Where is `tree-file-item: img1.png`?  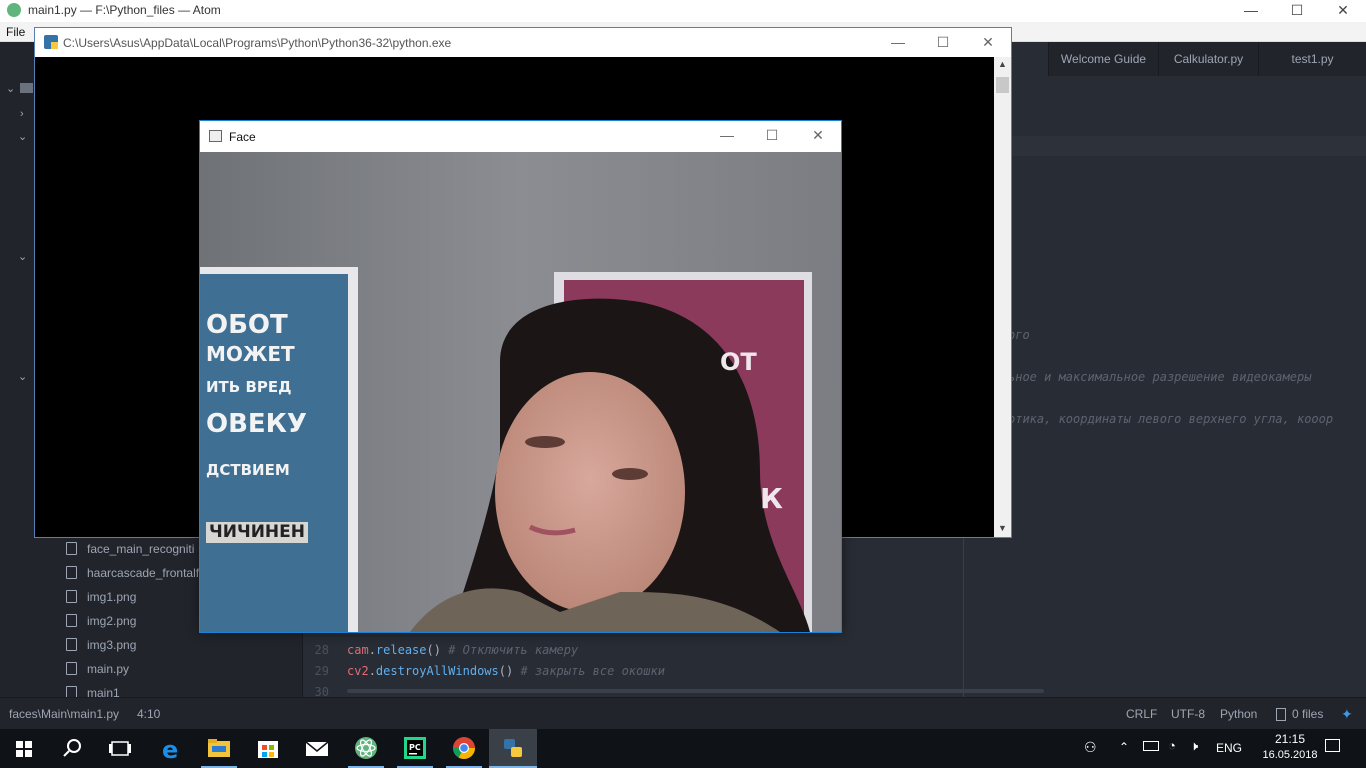 tree-file-item: img1.png is located at coordinates (101, 597).